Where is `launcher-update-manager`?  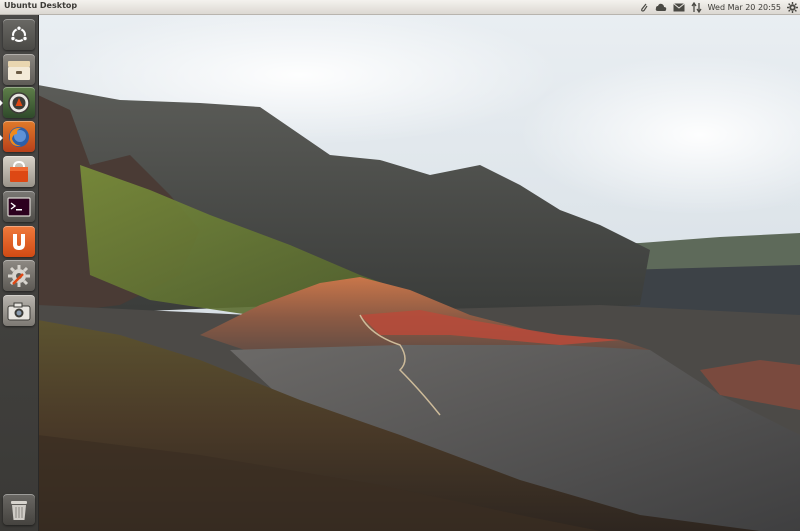 launcher-update-manager is located at coordinates (19, 102).